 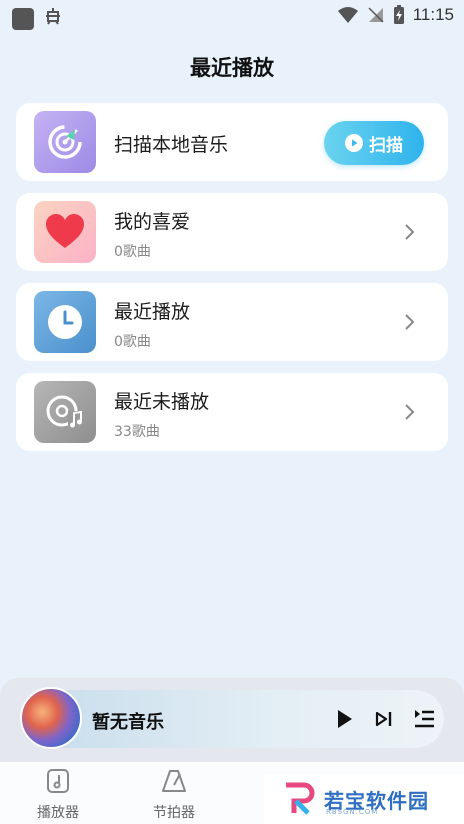 What do you see at coordinates (384, 719) in the screenshot?
I see `next-track-icon` at bounding box center [384, 719].